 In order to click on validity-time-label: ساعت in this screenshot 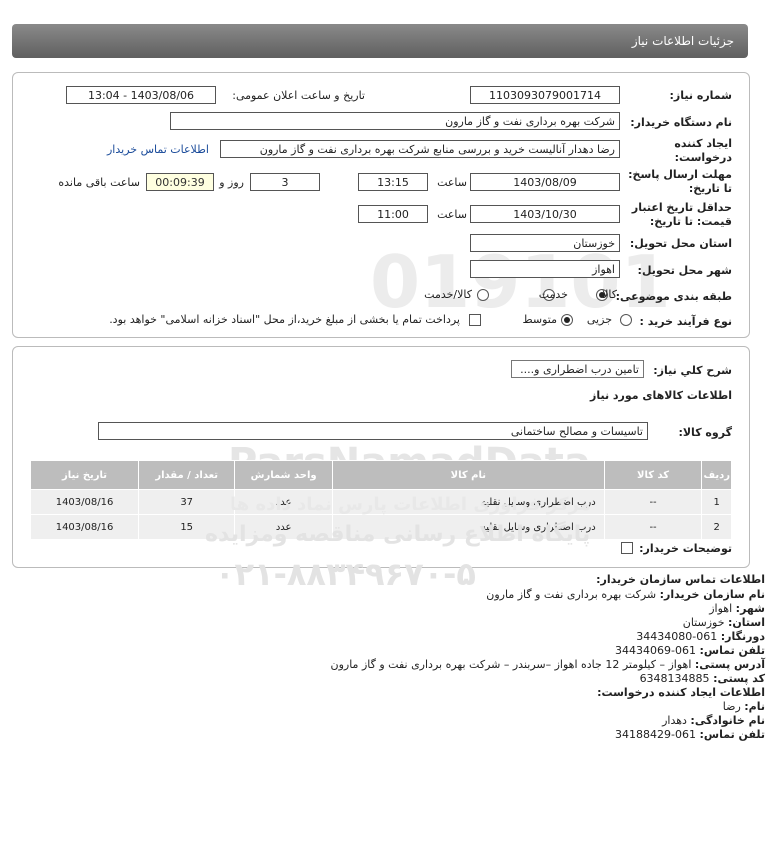, I will do `click(452, 214)`.